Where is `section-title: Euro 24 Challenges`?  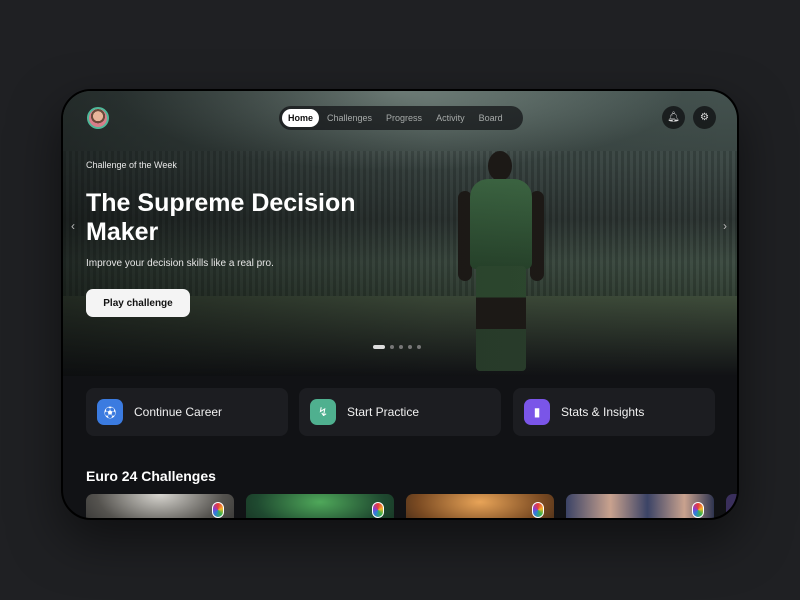 section-title: Euro 24 Challenges is located at coordinates (151, 476).